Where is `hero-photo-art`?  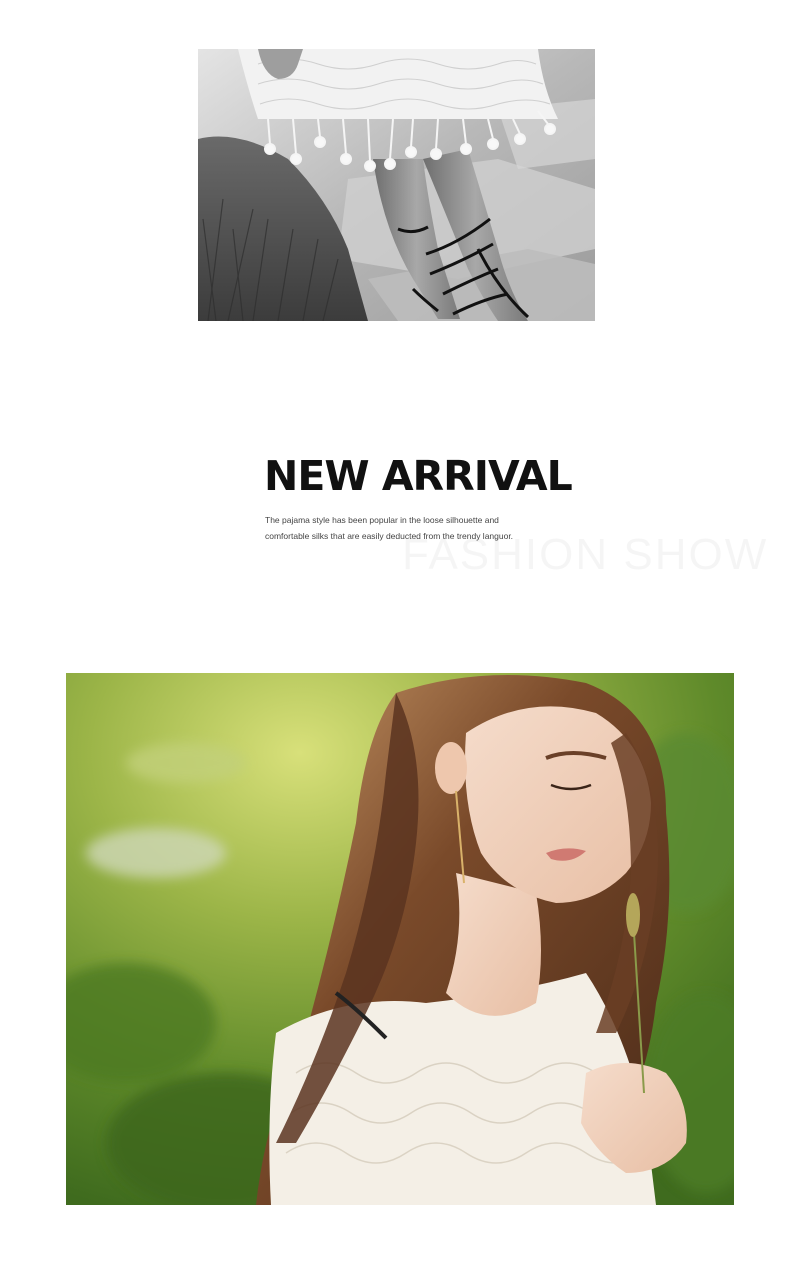
hero-photo-art is located at coordinates (396, 185).